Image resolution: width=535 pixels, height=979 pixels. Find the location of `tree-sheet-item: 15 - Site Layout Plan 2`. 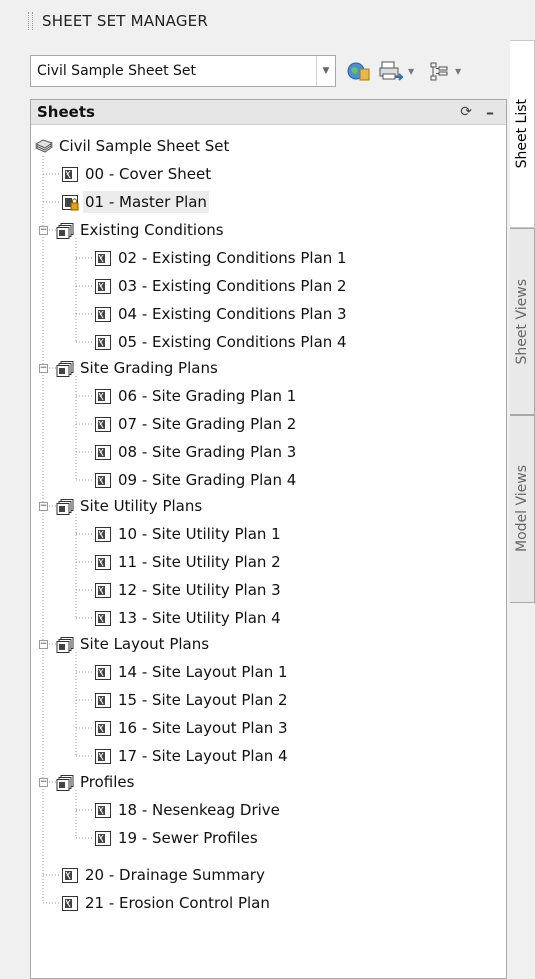

tree-sheet-item: 15 - Site Layout Plan 2 is located at coordinates (192, 700).